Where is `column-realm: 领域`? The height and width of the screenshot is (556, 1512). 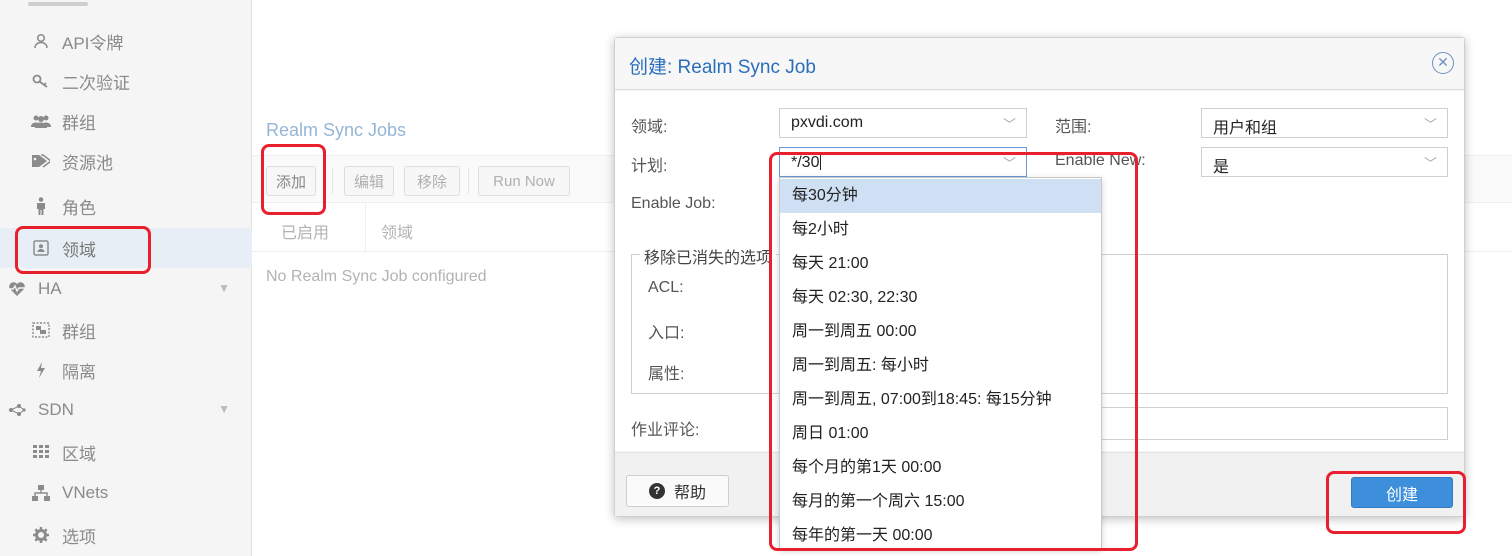
column-realm: 领域 is located at coordinates (397, 231).